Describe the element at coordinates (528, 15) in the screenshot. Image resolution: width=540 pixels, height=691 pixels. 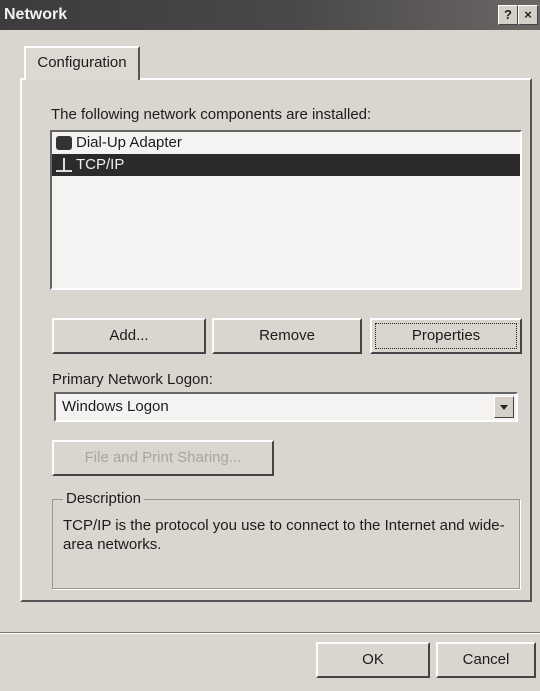
I see `close-button: ×` at that location.